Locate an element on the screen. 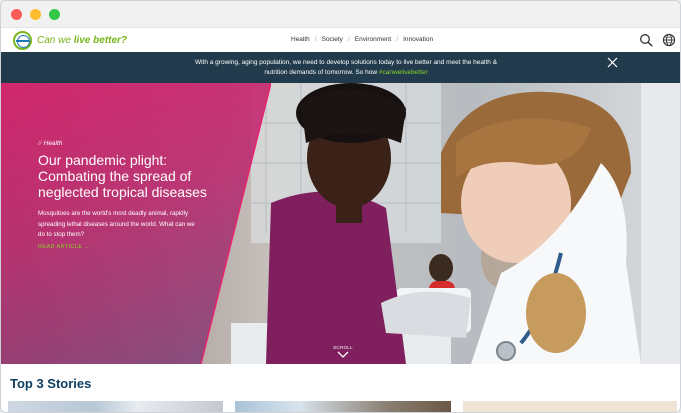 The image size is (681, 413). zoom-window-button is located at coordinates (54, 14).